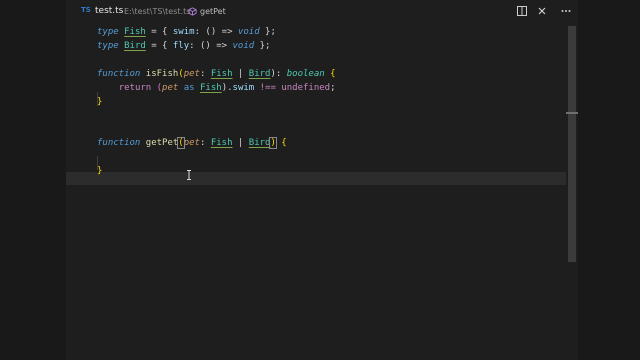 This screenshot has height=360, width=640. Describe the element at coordinates (86, 10) in the screenshot. I see `typescript-file-icon: TS` at that location.